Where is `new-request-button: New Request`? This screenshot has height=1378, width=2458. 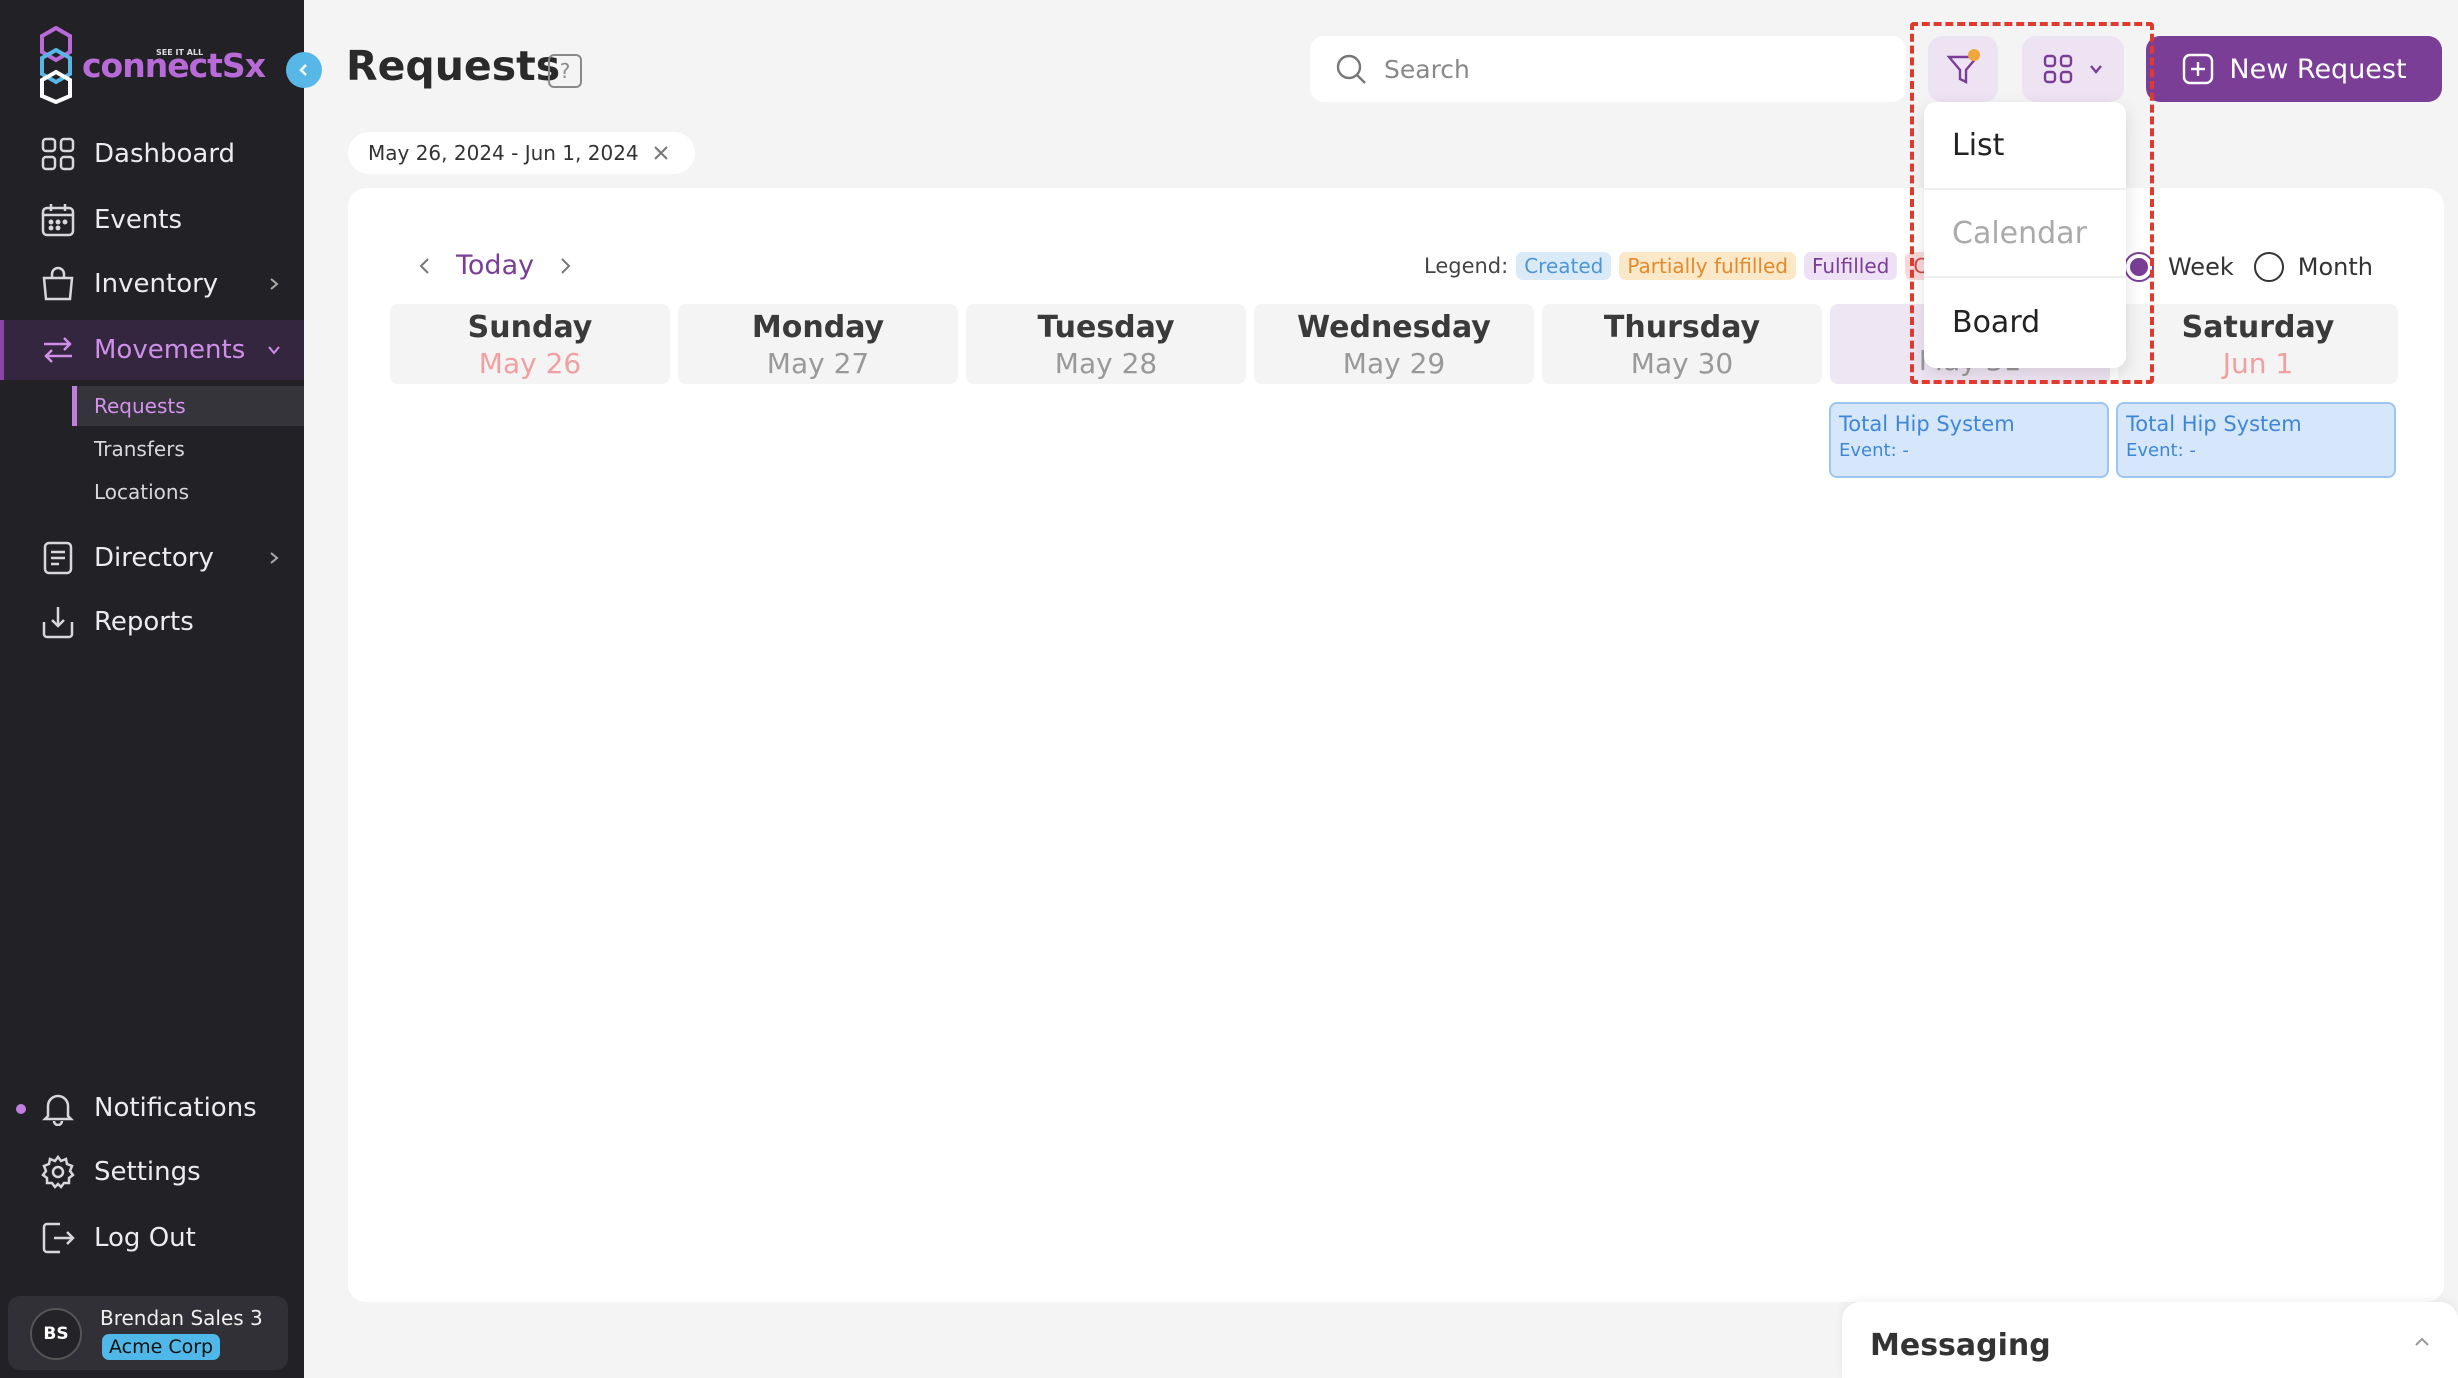 new-request-button: New Request is located at coordinates (2294, 69).